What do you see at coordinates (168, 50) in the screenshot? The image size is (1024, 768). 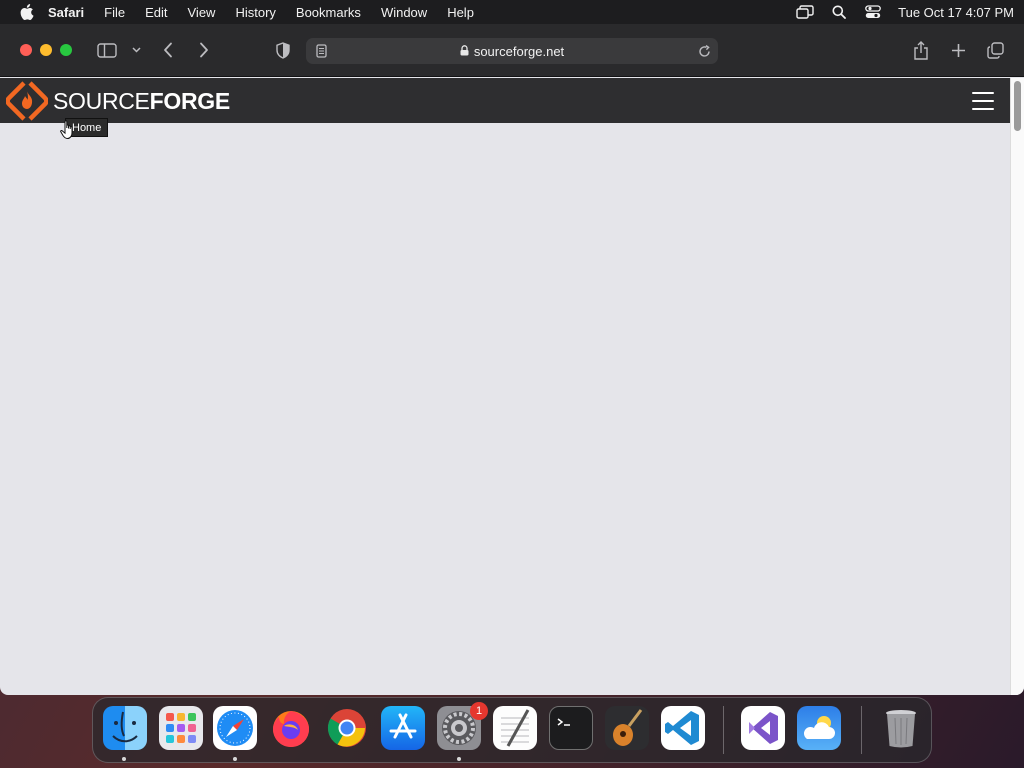 I see `back-button` at bounding box center [168, 50].